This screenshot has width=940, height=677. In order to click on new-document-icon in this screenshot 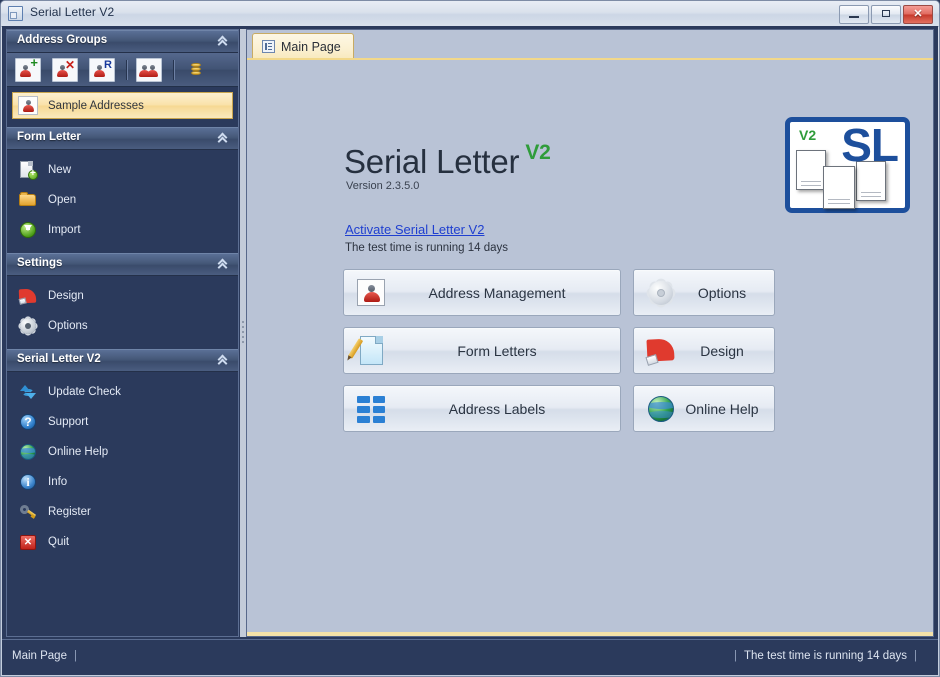, I will do `click(28, 170)`.